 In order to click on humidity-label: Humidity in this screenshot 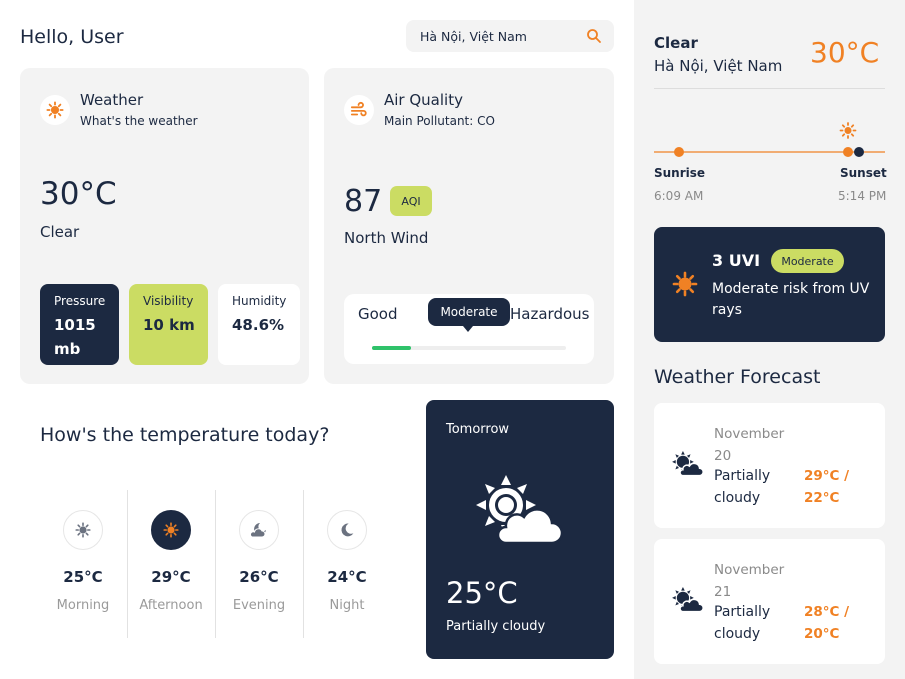, I will do `click(259, 301)`.